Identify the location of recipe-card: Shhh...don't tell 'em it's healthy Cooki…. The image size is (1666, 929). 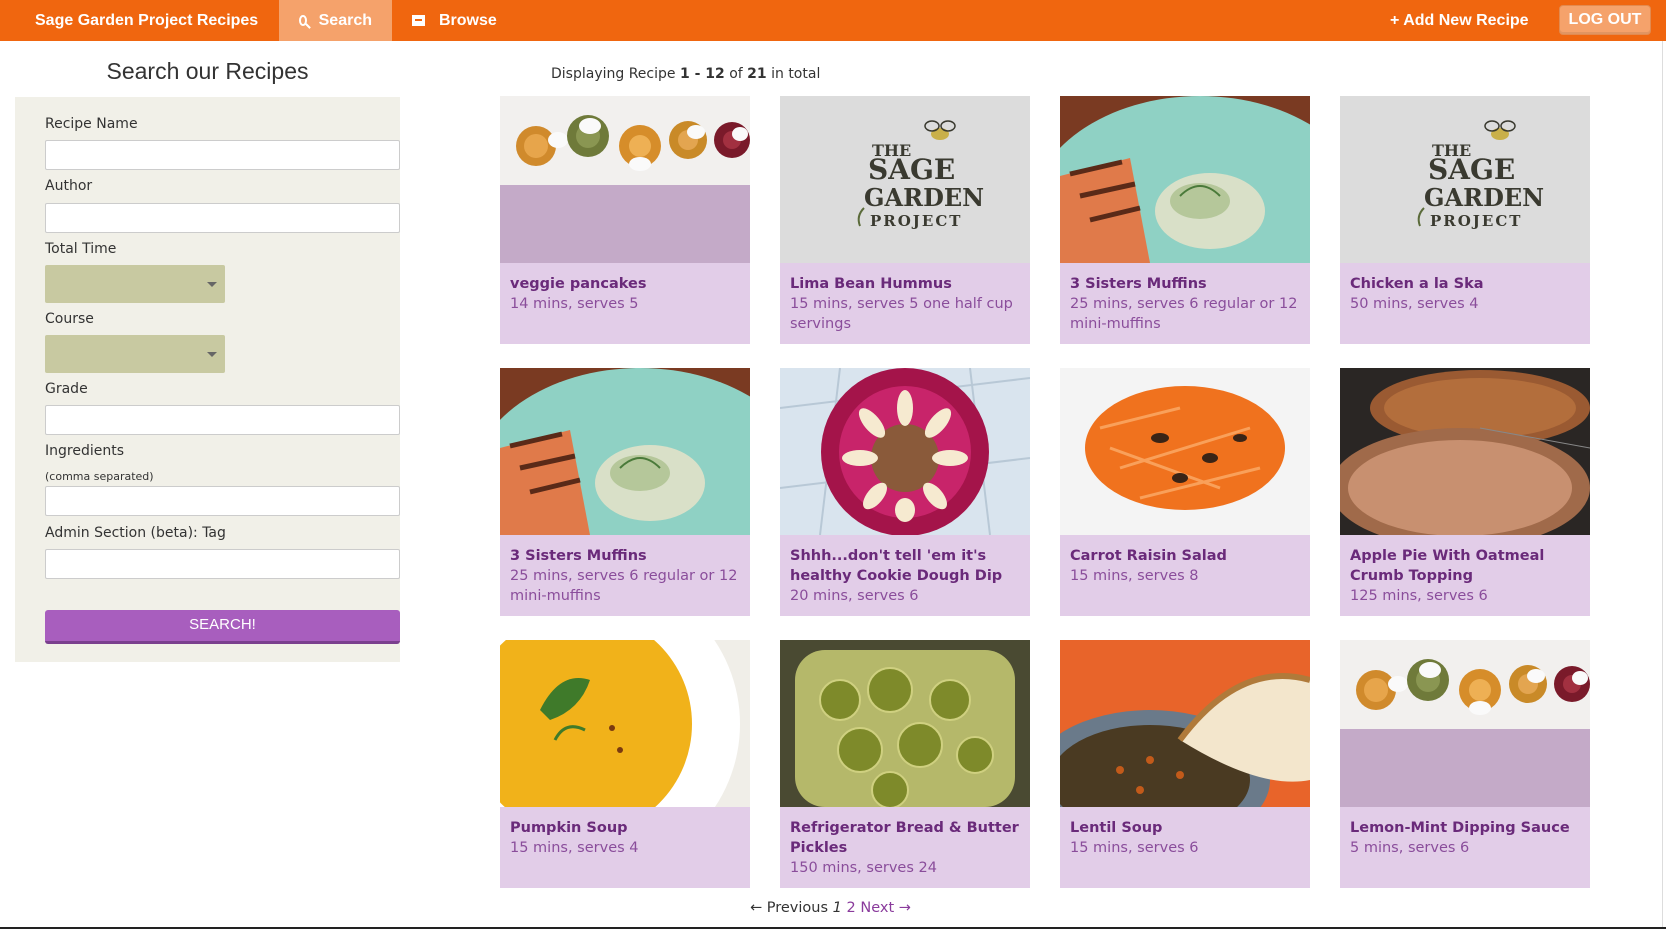
(905, 492).